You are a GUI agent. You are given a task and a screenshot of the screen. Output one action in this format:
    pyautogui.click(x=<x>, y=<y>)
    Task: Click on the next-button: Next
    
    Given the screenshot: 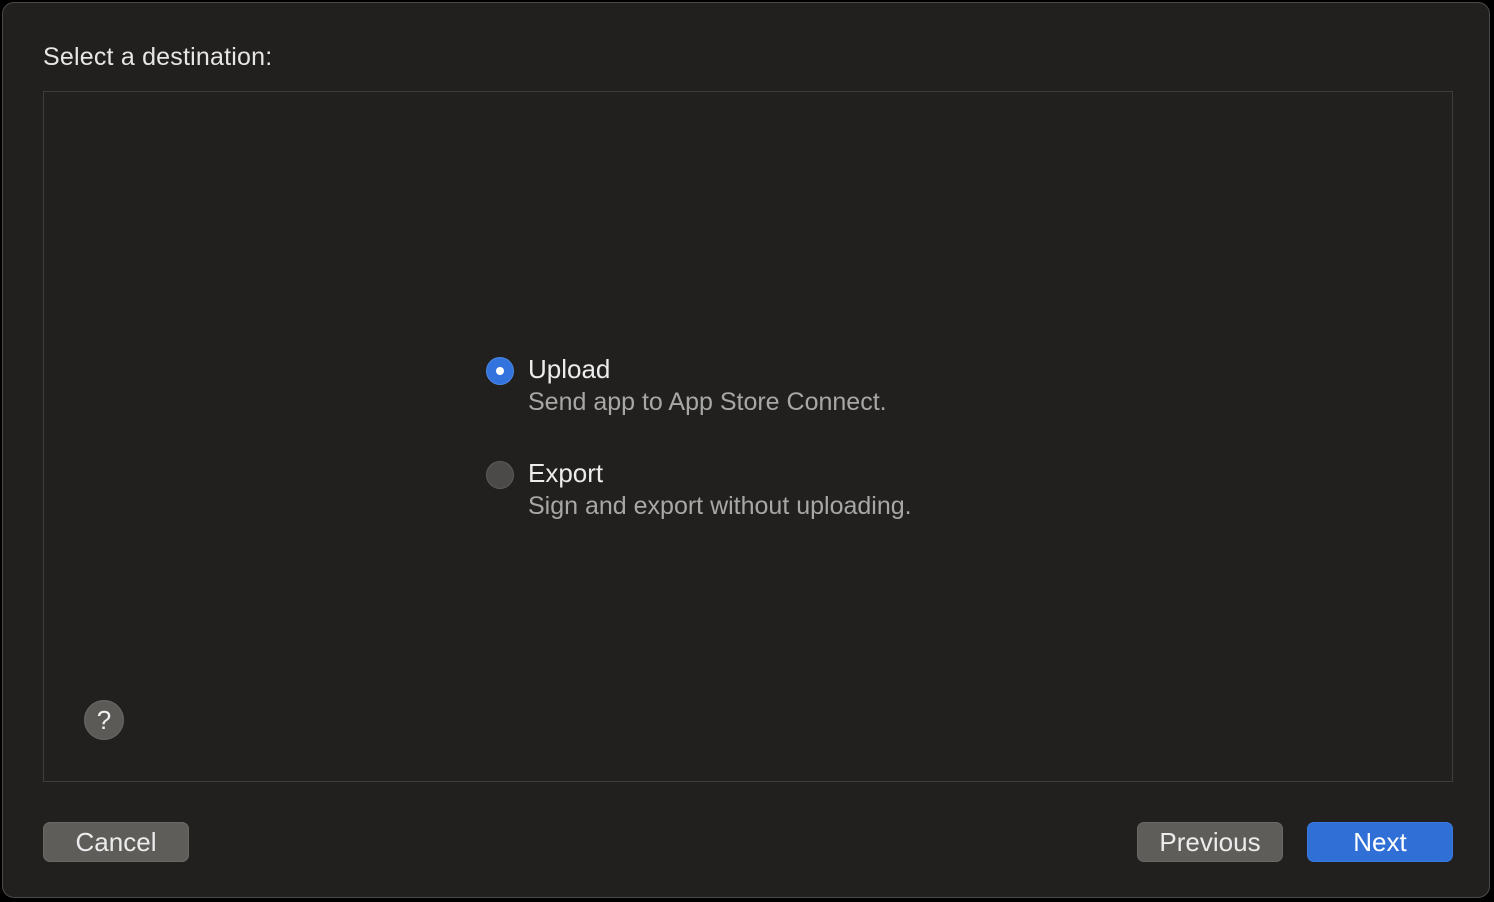 What is the action you would take?
    pyautogui.click(x=1380, y=842)
    